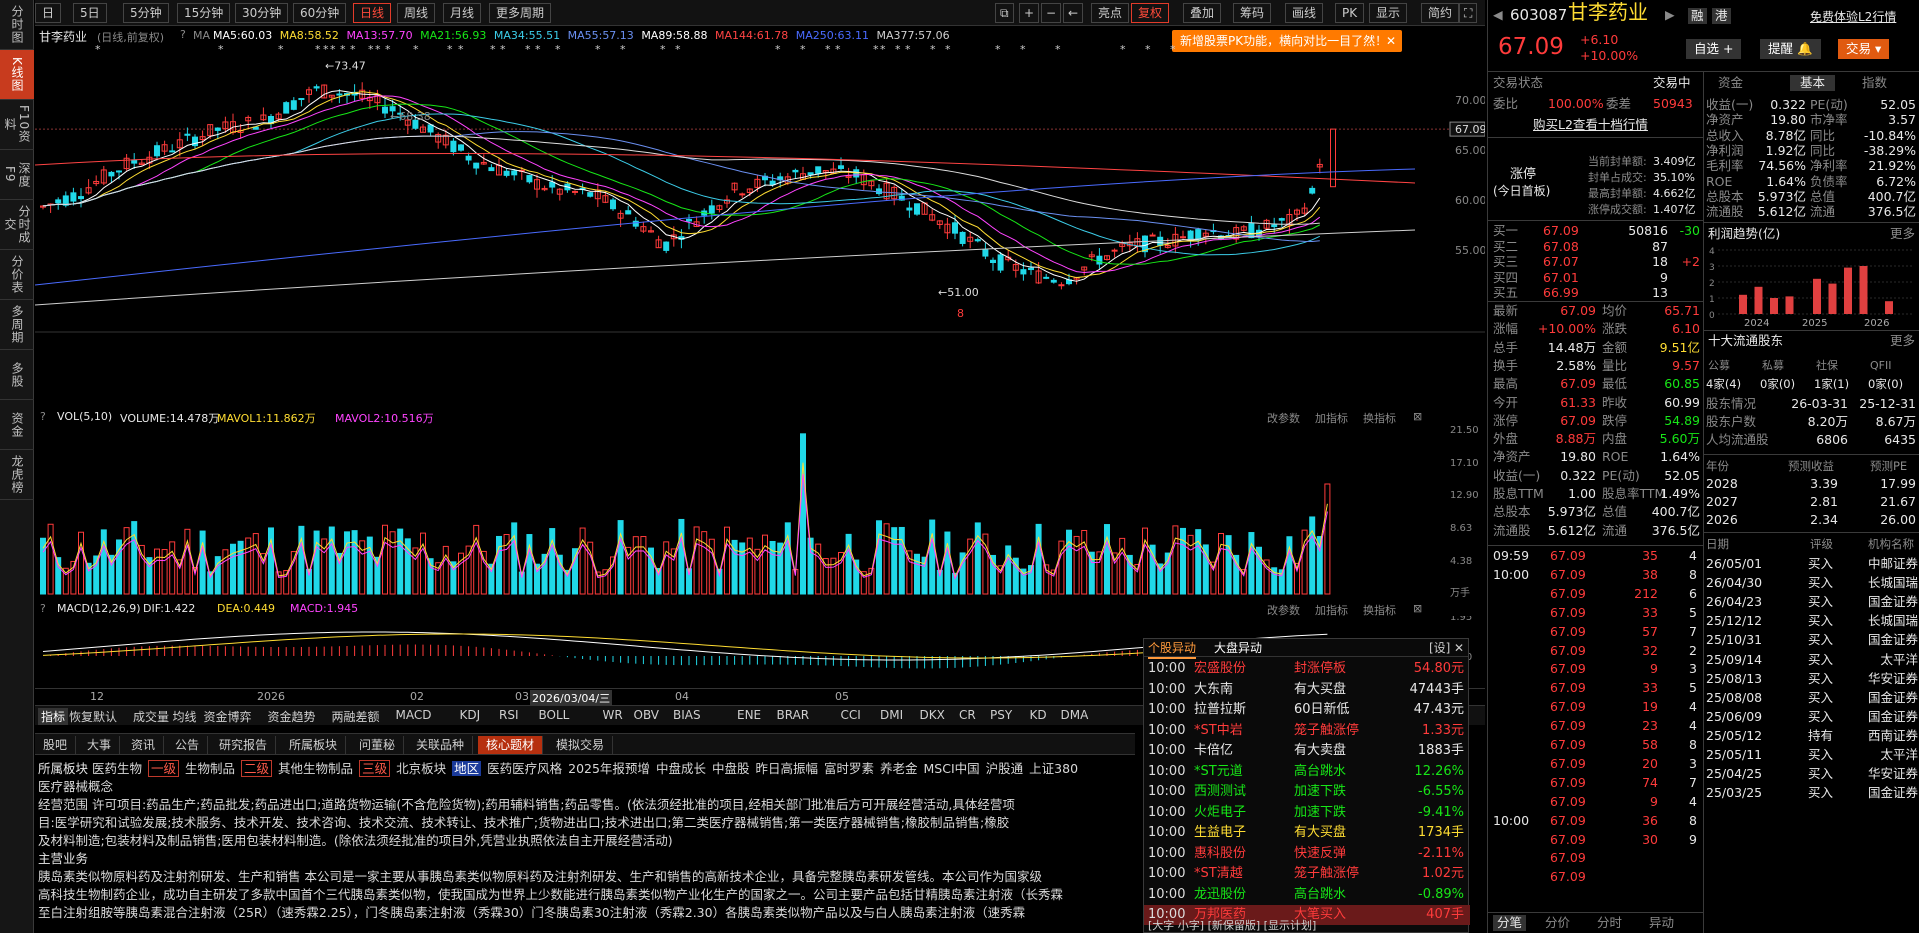 The image size is (1919, 933). I want to click on sector-tag: 医药生物, so click(117, 768).